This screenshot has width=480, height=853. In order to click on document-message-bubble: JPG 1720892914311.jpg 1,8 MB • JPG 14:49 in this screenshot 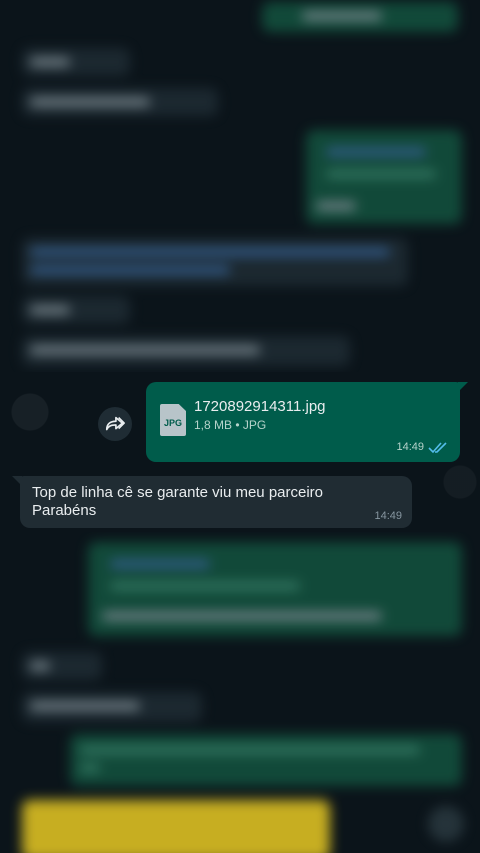, I will do `click(307, 422)`.